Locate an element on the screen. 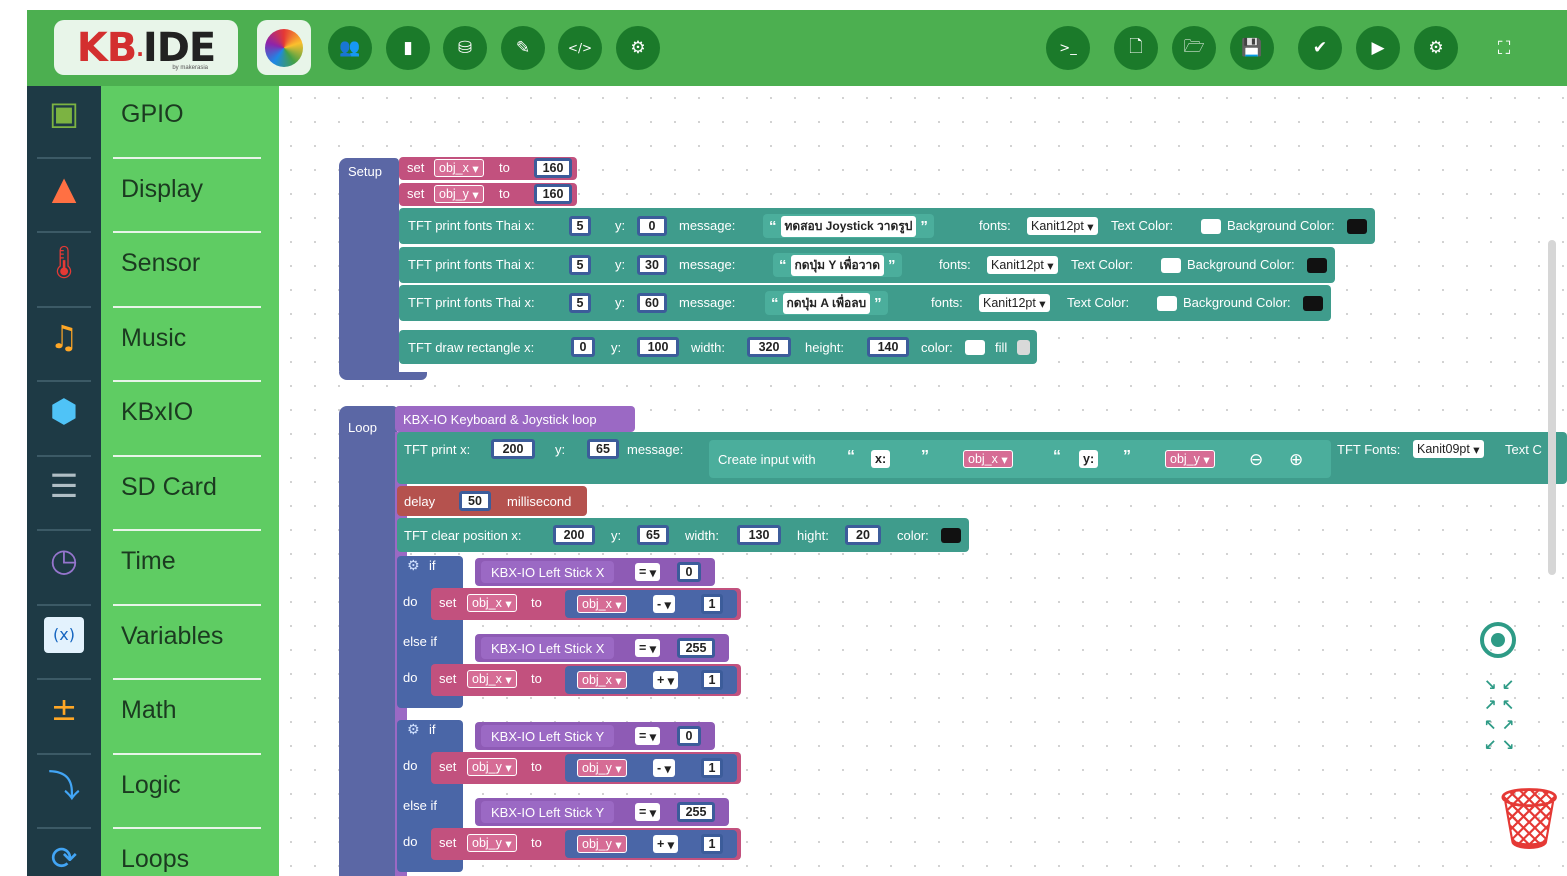 Image resolution: width=1567 pixels, height=876 pixels. clear-x-input: 200 is located at coordinates (574, 535).